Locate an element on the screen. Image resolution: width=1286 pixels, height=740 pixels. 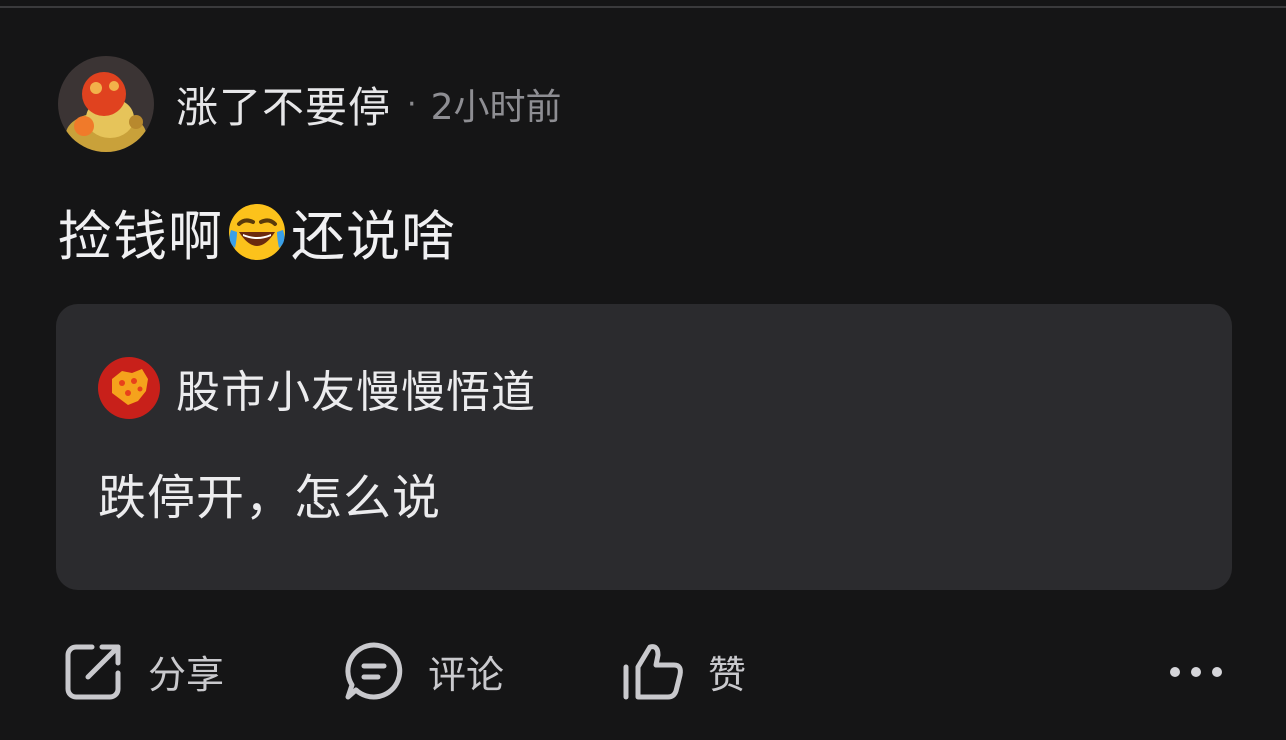
share-icon is located at coordinates (93, 672).